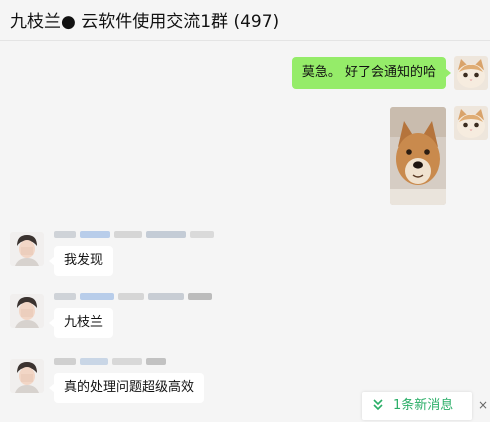 The height and width of the screenshot is (422, 490). Describe the element at coordinates (81, 261) in the screenshot. I see `incoming-message-bubble: 我发现` at that location.